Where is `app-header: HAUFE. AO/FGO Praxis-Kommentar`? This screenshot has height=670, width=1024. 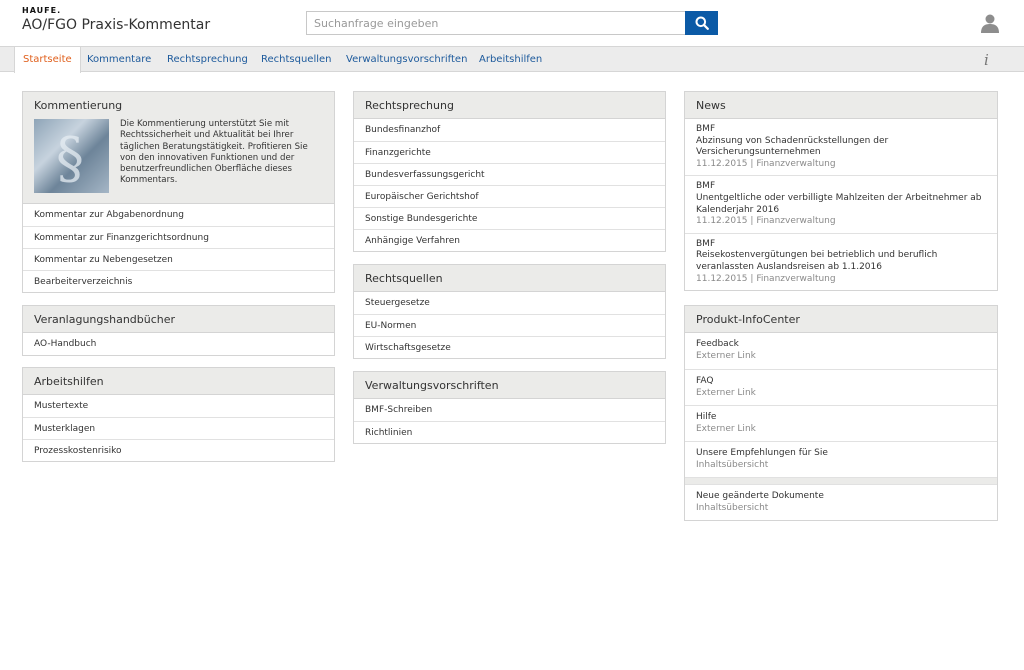 app-header: HAUFE. AO/FGO Praxis-Kommentar is located at coordinates (512, 23).